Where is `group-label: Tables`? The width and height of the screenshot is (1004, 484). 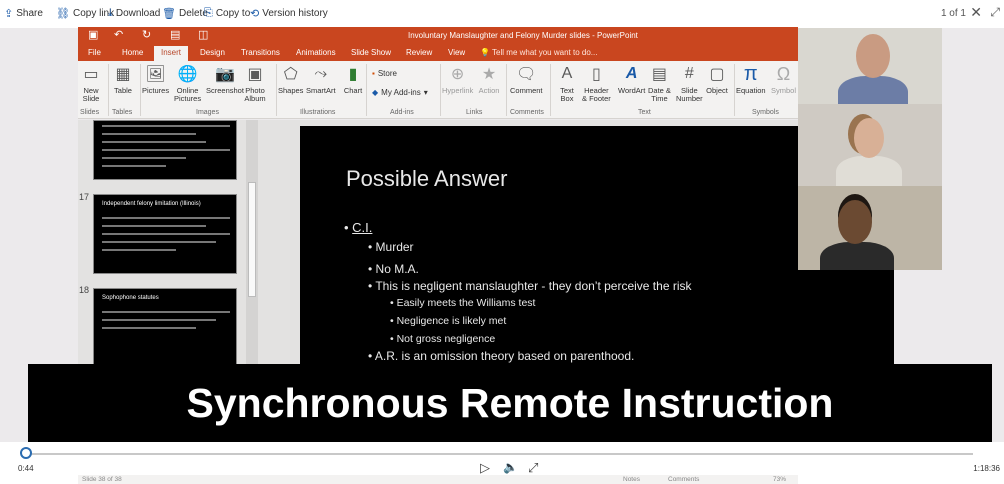
group-label: Tables is located at coordinates (122, 112).